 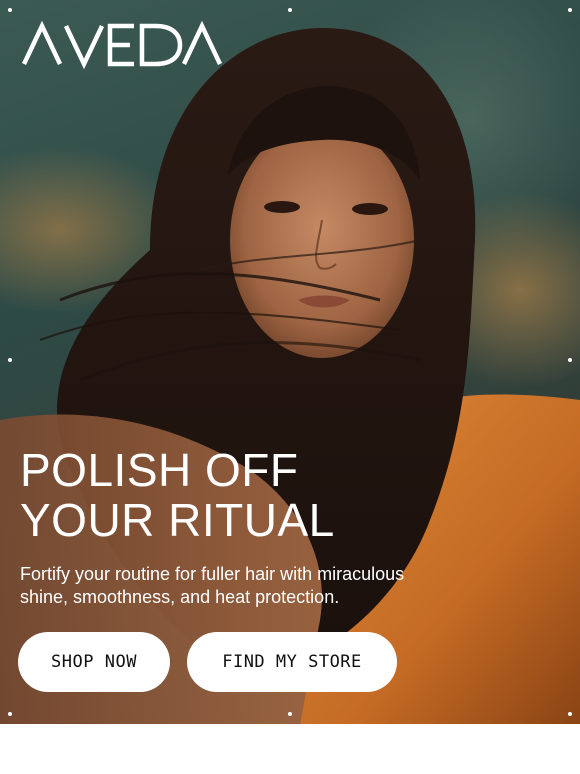 I want to click on subheadline-line-2: shine, smoothness, and heat protection., so click(x=180, y=597).